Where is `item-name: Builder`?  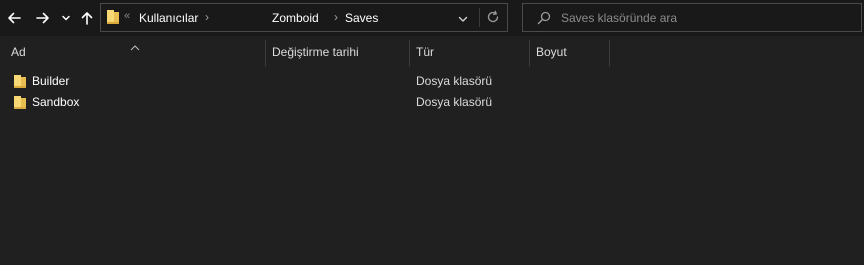
item-name: Builder is located at coordinates (51, 81).